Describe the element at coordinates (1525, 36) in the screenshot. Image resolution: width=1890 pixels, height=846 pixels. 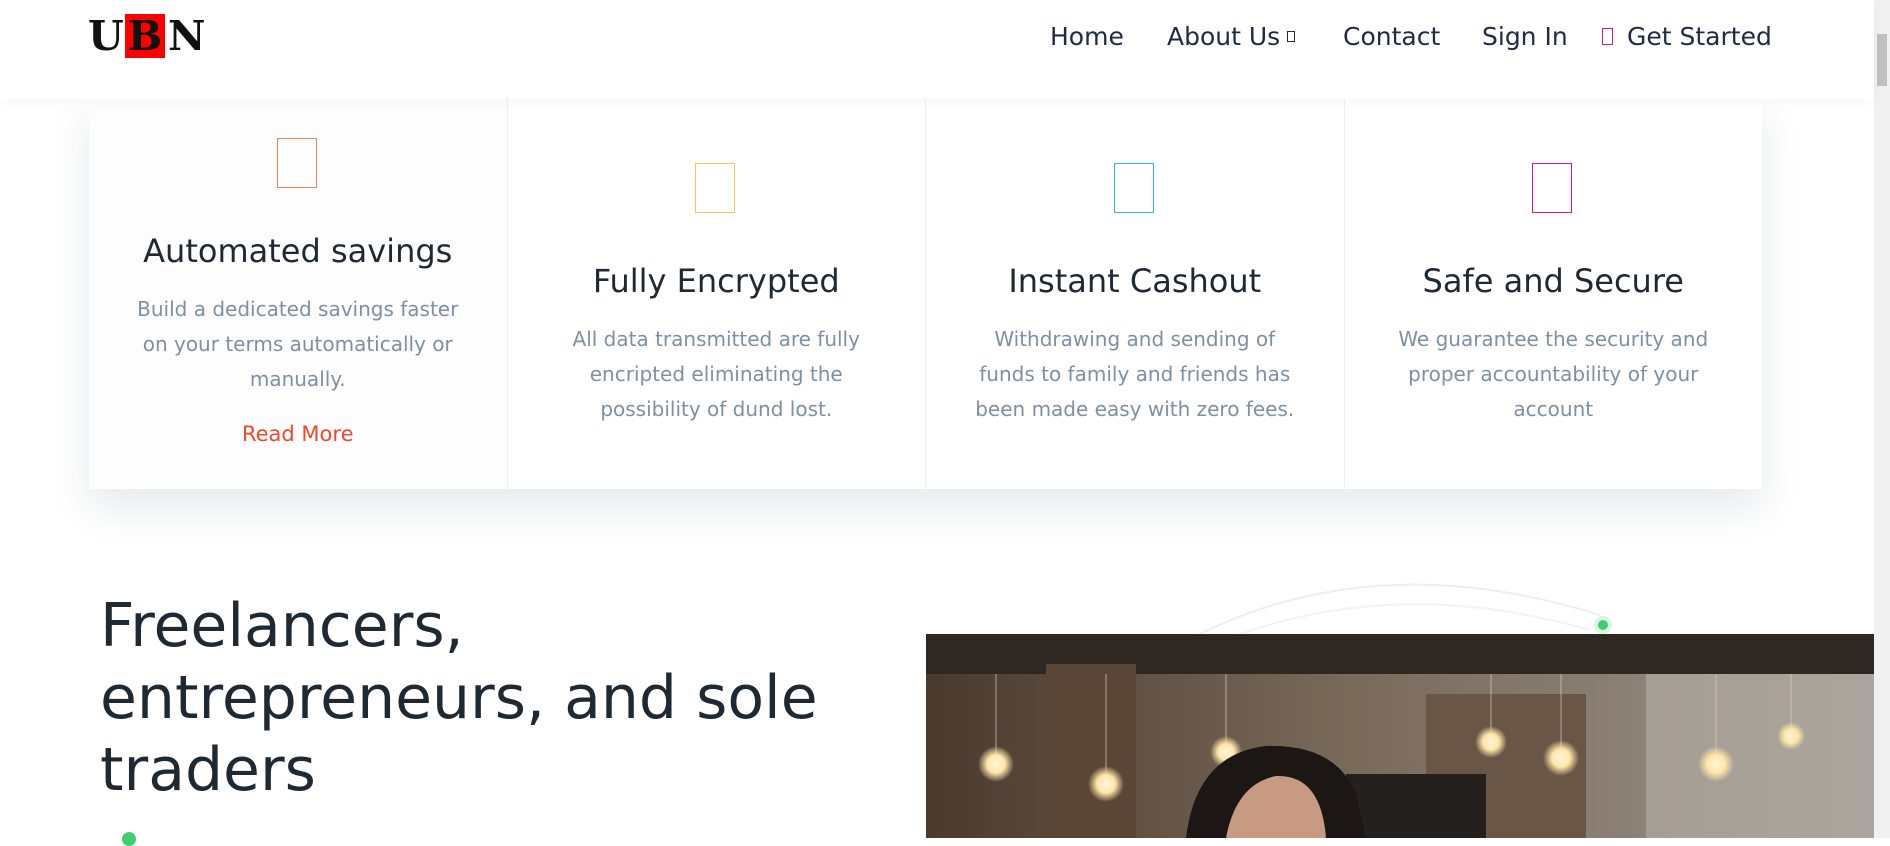
I see `nav-signin: Sign In` at that location.